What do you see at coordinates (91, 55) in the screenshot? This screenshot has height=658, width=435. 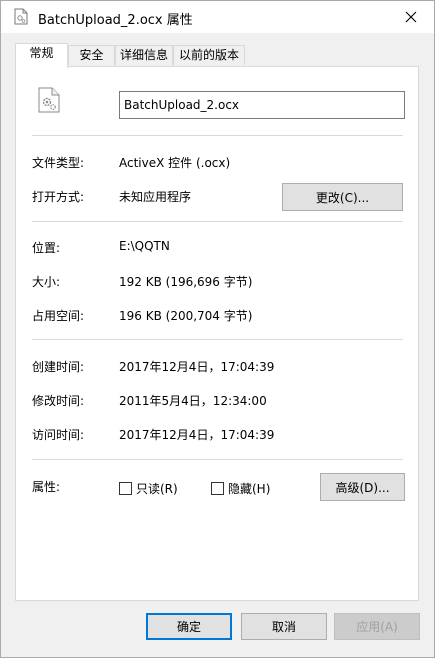 I see `tab-security: 安全` at bounding box center [91, 55].